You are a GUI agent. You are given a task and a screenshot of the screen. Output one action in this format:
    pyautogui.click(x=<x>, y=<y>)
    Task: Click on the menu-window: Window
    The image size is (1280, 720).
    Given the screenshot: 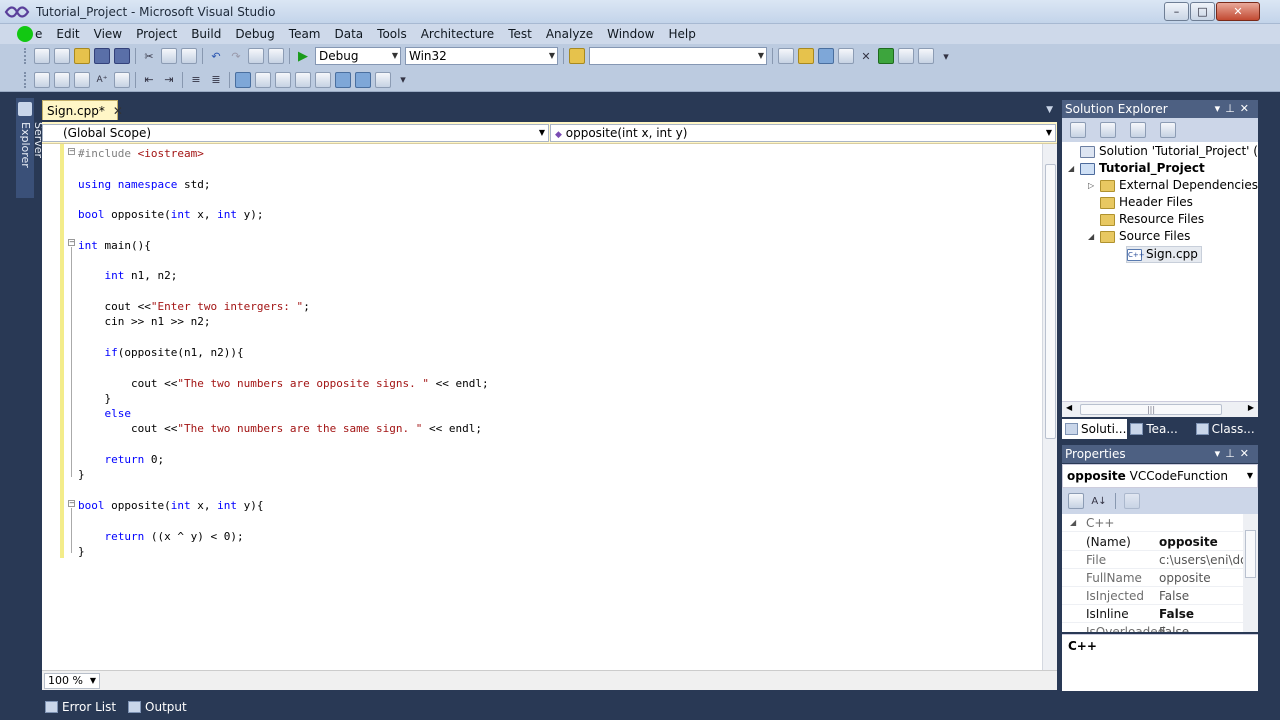 What is the action you would take?
    pyautogui.click(x=630, y=34)
    